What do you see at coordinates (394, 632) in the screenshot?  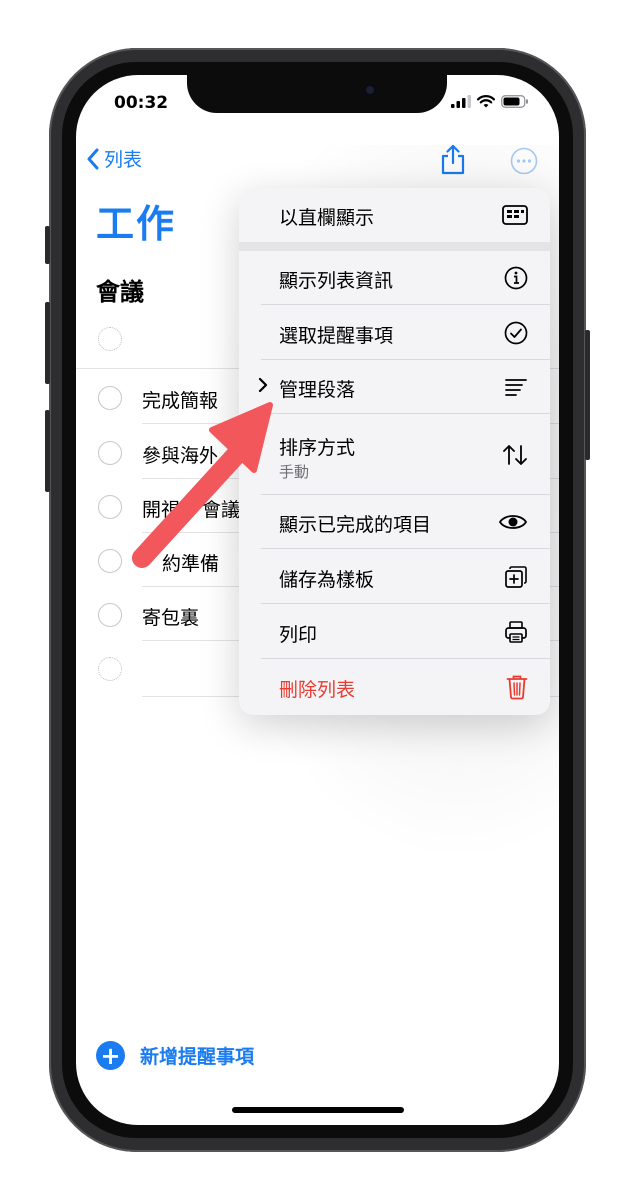 I see `menu-item-print: 列印` at bounding box center [394, 632].